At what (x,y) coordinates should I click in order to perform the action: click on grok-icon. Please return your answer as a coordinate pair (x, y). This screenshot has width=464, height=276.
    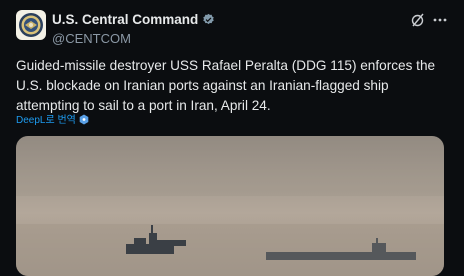
    Looking at the image, I should click on (418, 20).